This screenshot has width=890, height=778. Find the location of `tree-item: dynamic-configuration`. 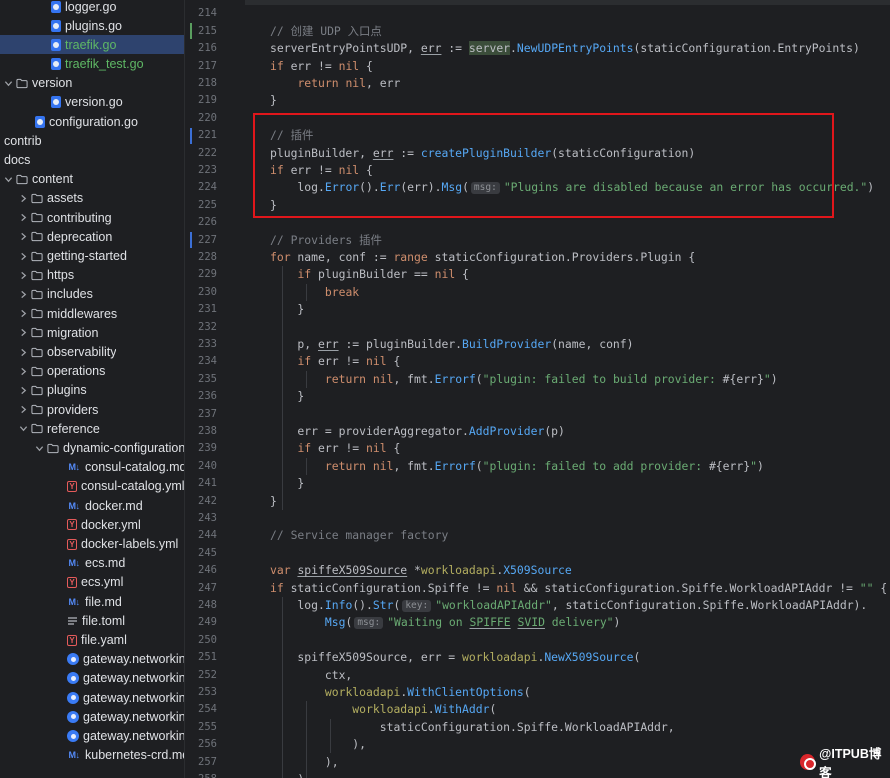

tree-item: dynamic-configuration is located at coordinates (92, 448).